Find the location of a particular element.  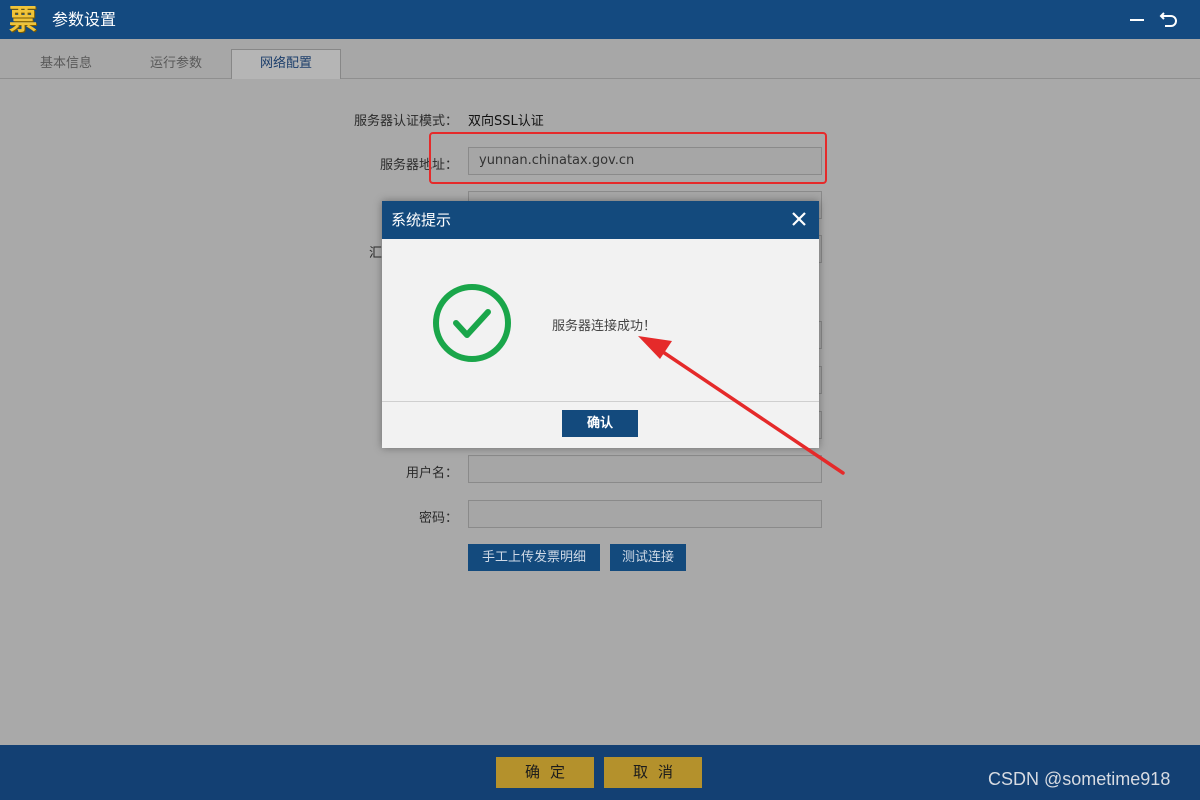

password-field is located at coordinates (645, 514).